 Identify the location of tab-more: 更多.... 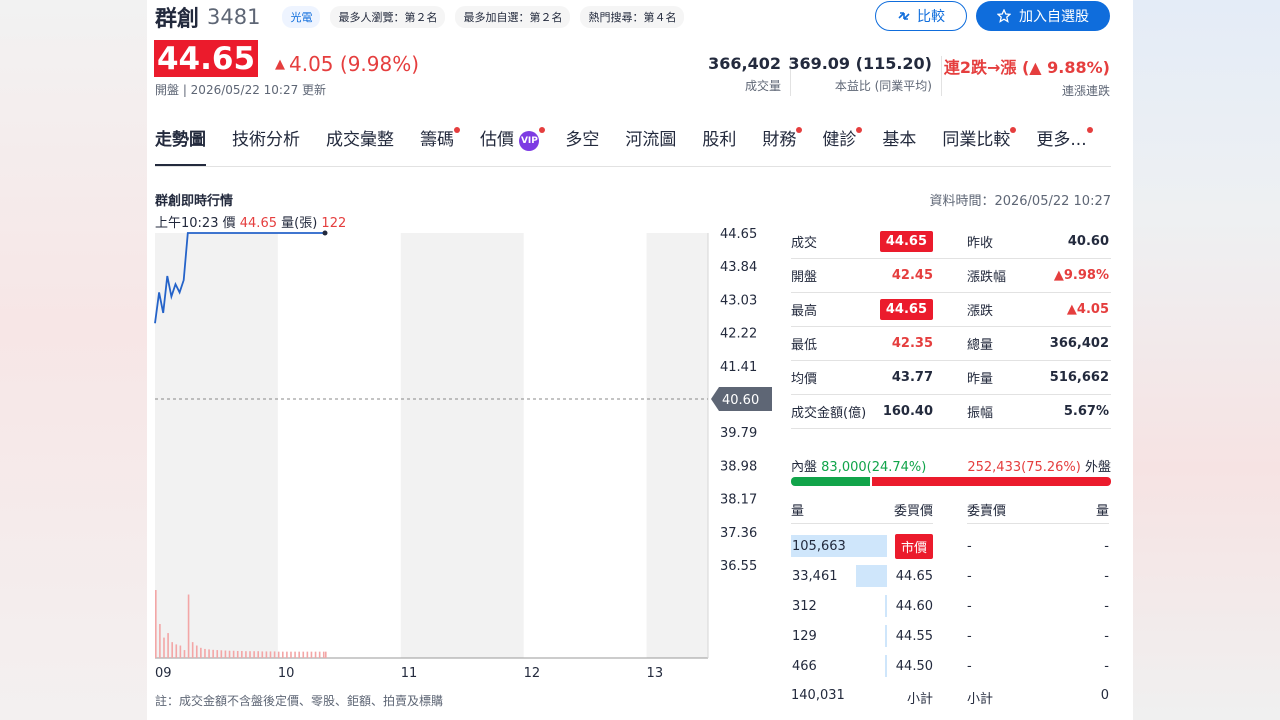
(1064, 146).